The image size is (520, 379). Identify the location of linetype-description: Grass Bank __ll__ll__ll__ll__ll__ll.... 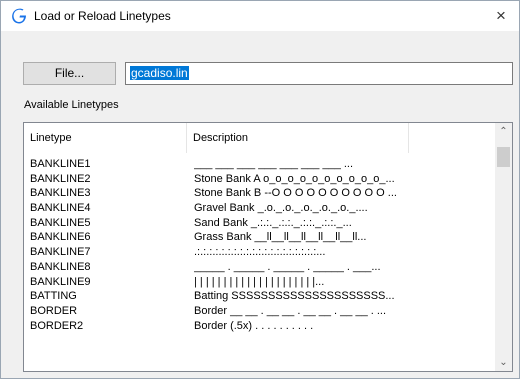
(280, 237).